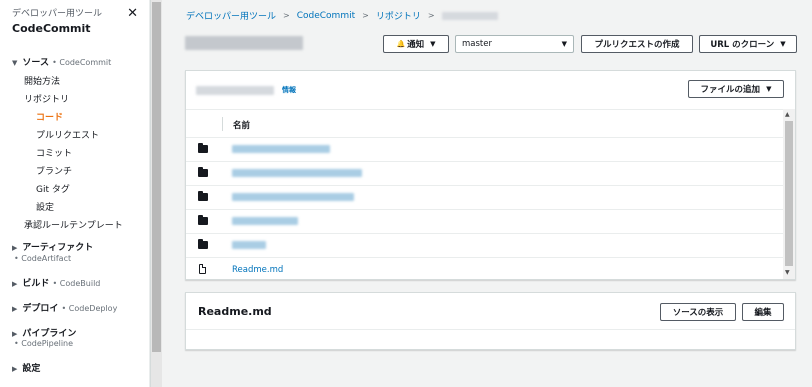 This screenshot has height=387, width=812. I want to click on branch-select-value: master, so click(477, 44).